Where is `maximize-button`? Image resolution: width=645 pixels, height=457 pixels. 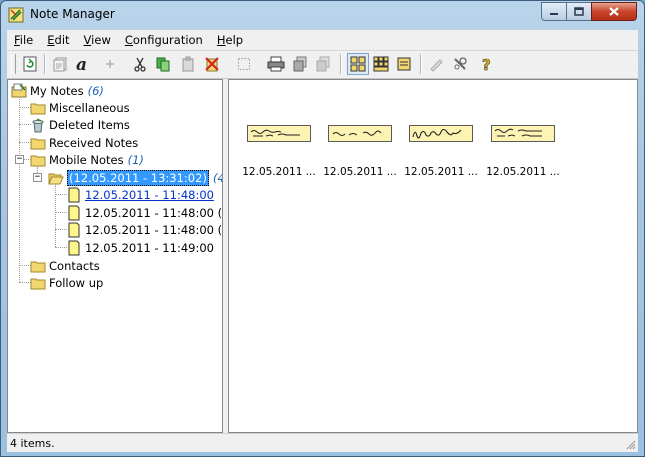 maximize-button is located at coordinates (579, 11).